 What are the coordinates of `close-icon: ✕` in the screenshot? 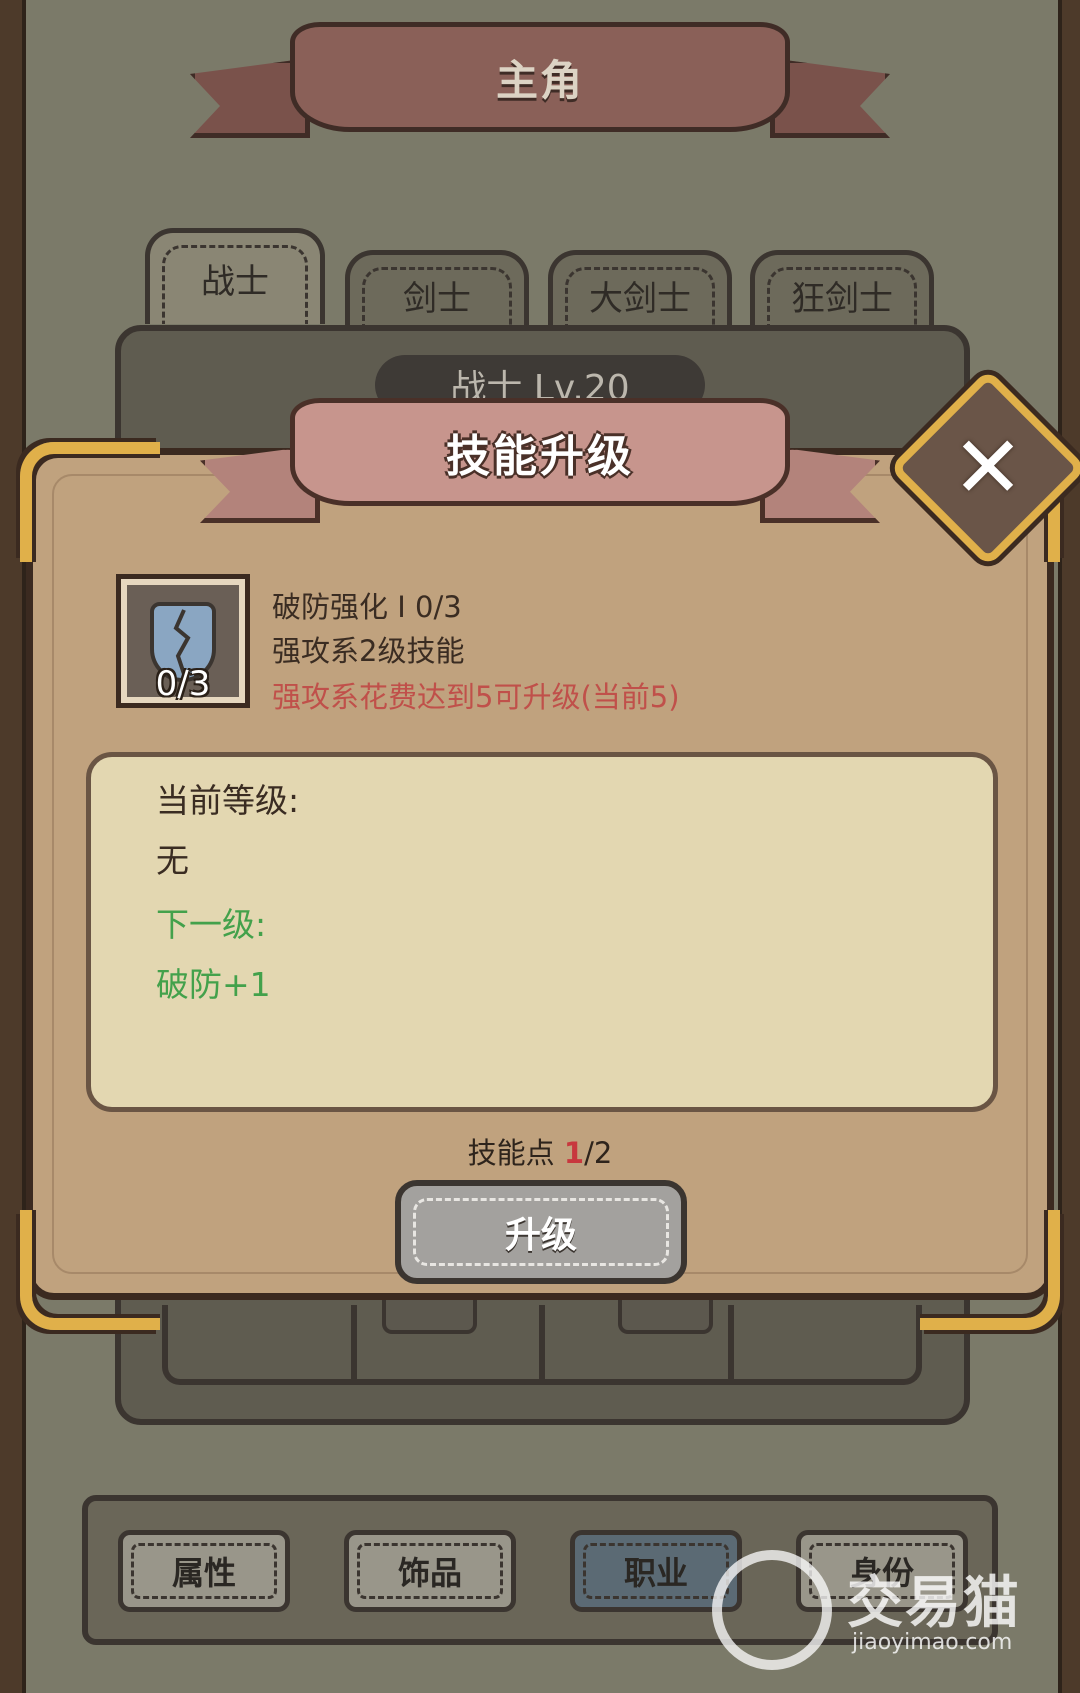 It's located at (988, 468).